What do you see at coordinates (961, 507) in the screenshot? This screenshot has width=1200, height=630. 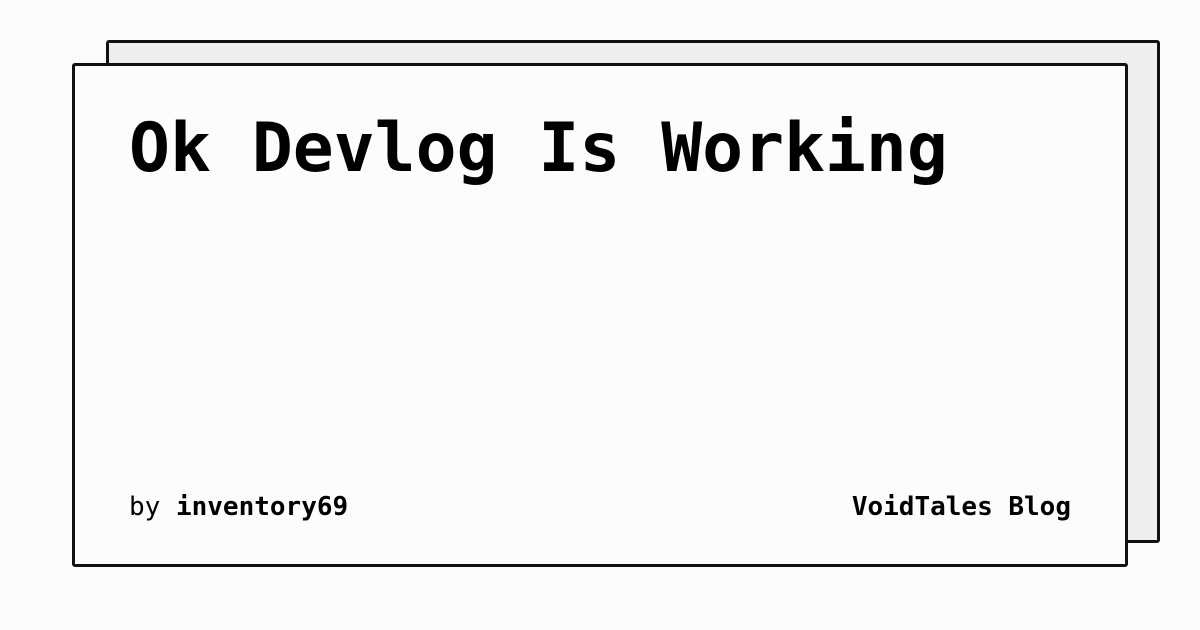 I see `blog-name: VoidTales Blog` at bounding box center [961, 507].